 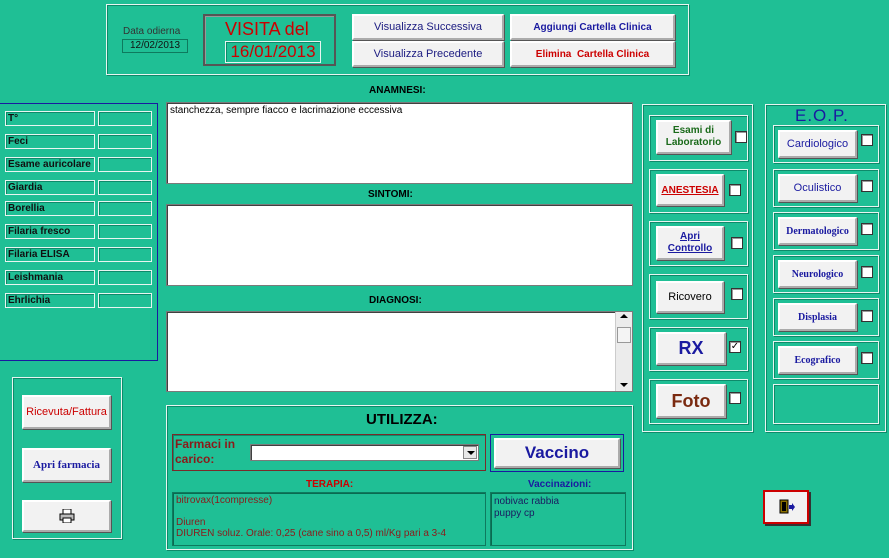 What do you see at coordinates (66, 465) in the screenshot?
I see `open-pharmacy-button: Apri farmacia` at bounding box center [66, 465].